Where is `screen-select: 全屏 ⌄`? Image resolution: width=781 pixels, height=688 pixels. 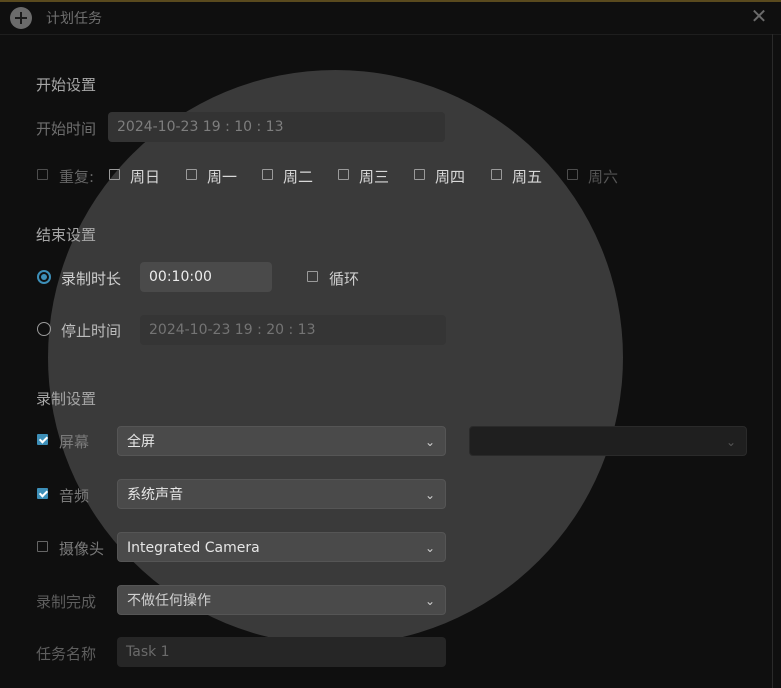 screen-select: 全屏 ⌄ is located at coordinates (281, 441).